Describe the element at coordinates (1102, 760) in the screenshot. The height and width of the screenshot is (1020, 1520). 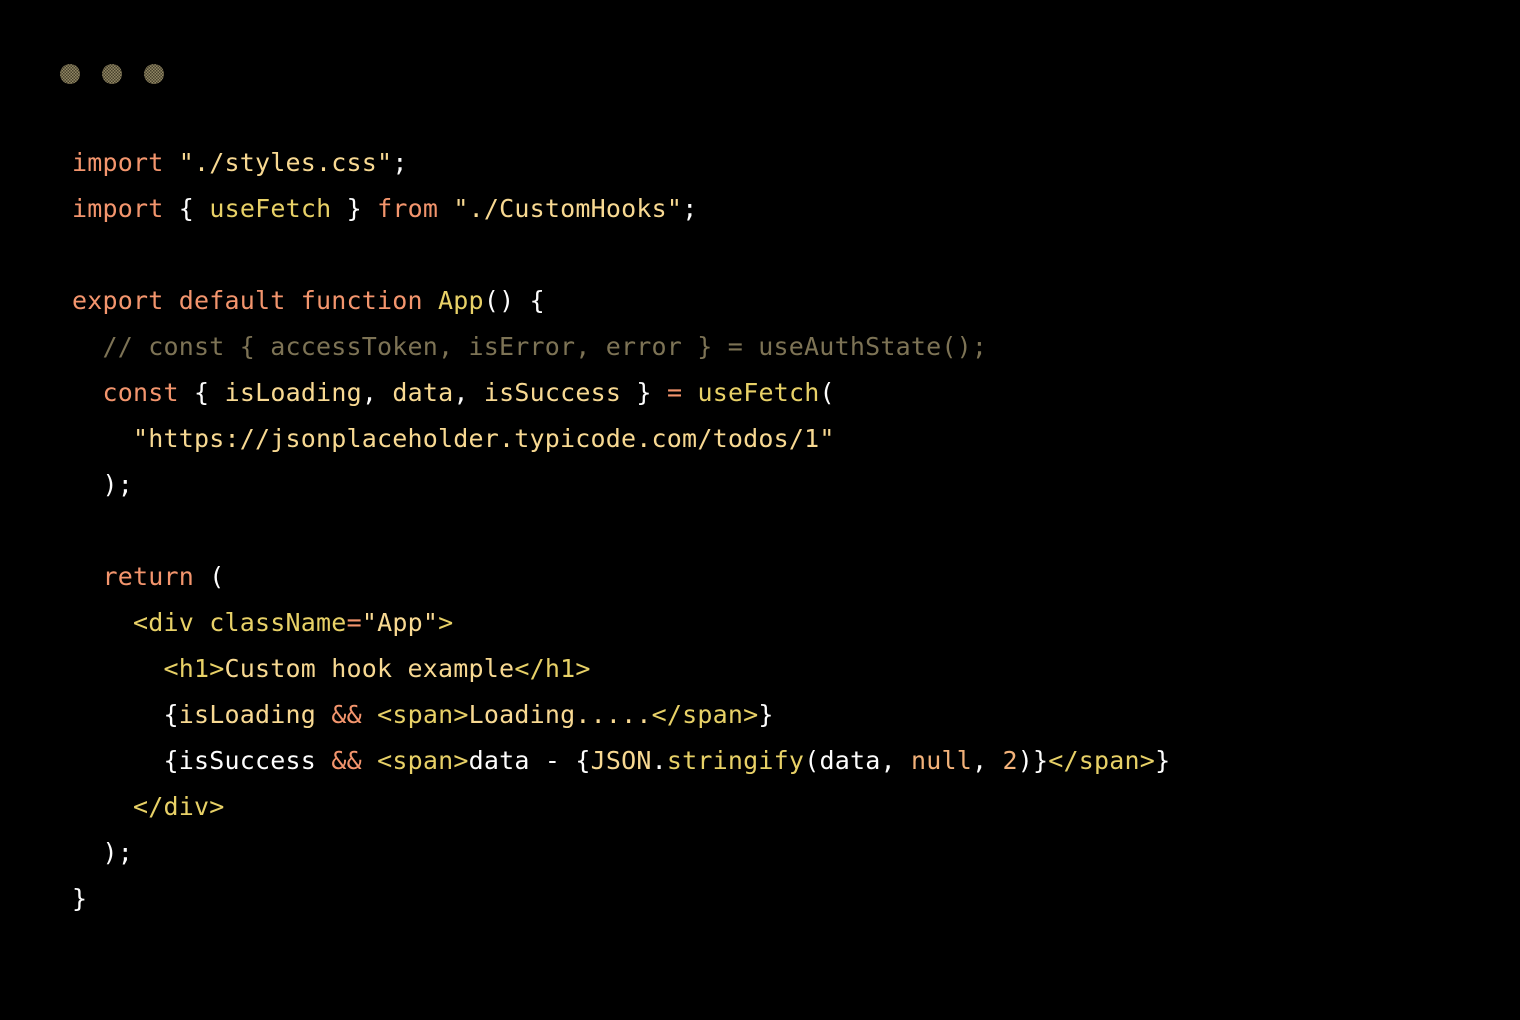
I see `code-token: </span>` at that location.